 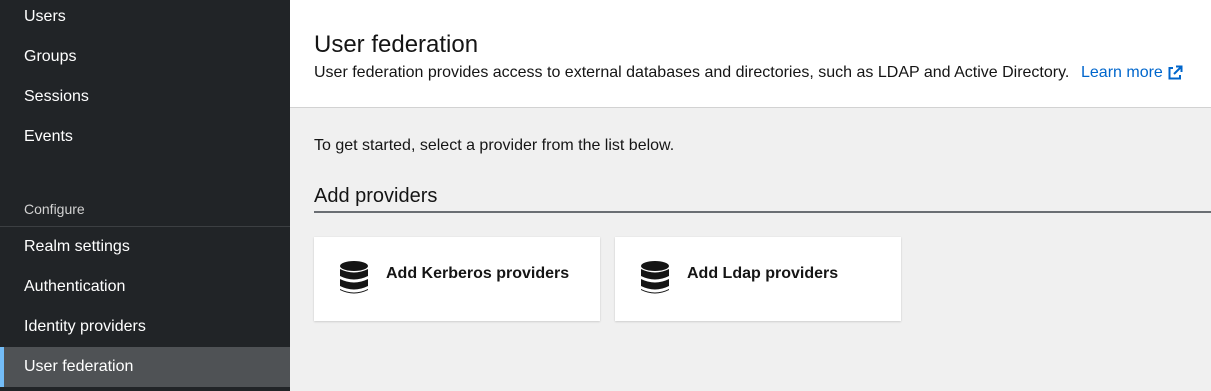 I want to click on section-title-add-providers: Add providers, so click(x=376, y=196).